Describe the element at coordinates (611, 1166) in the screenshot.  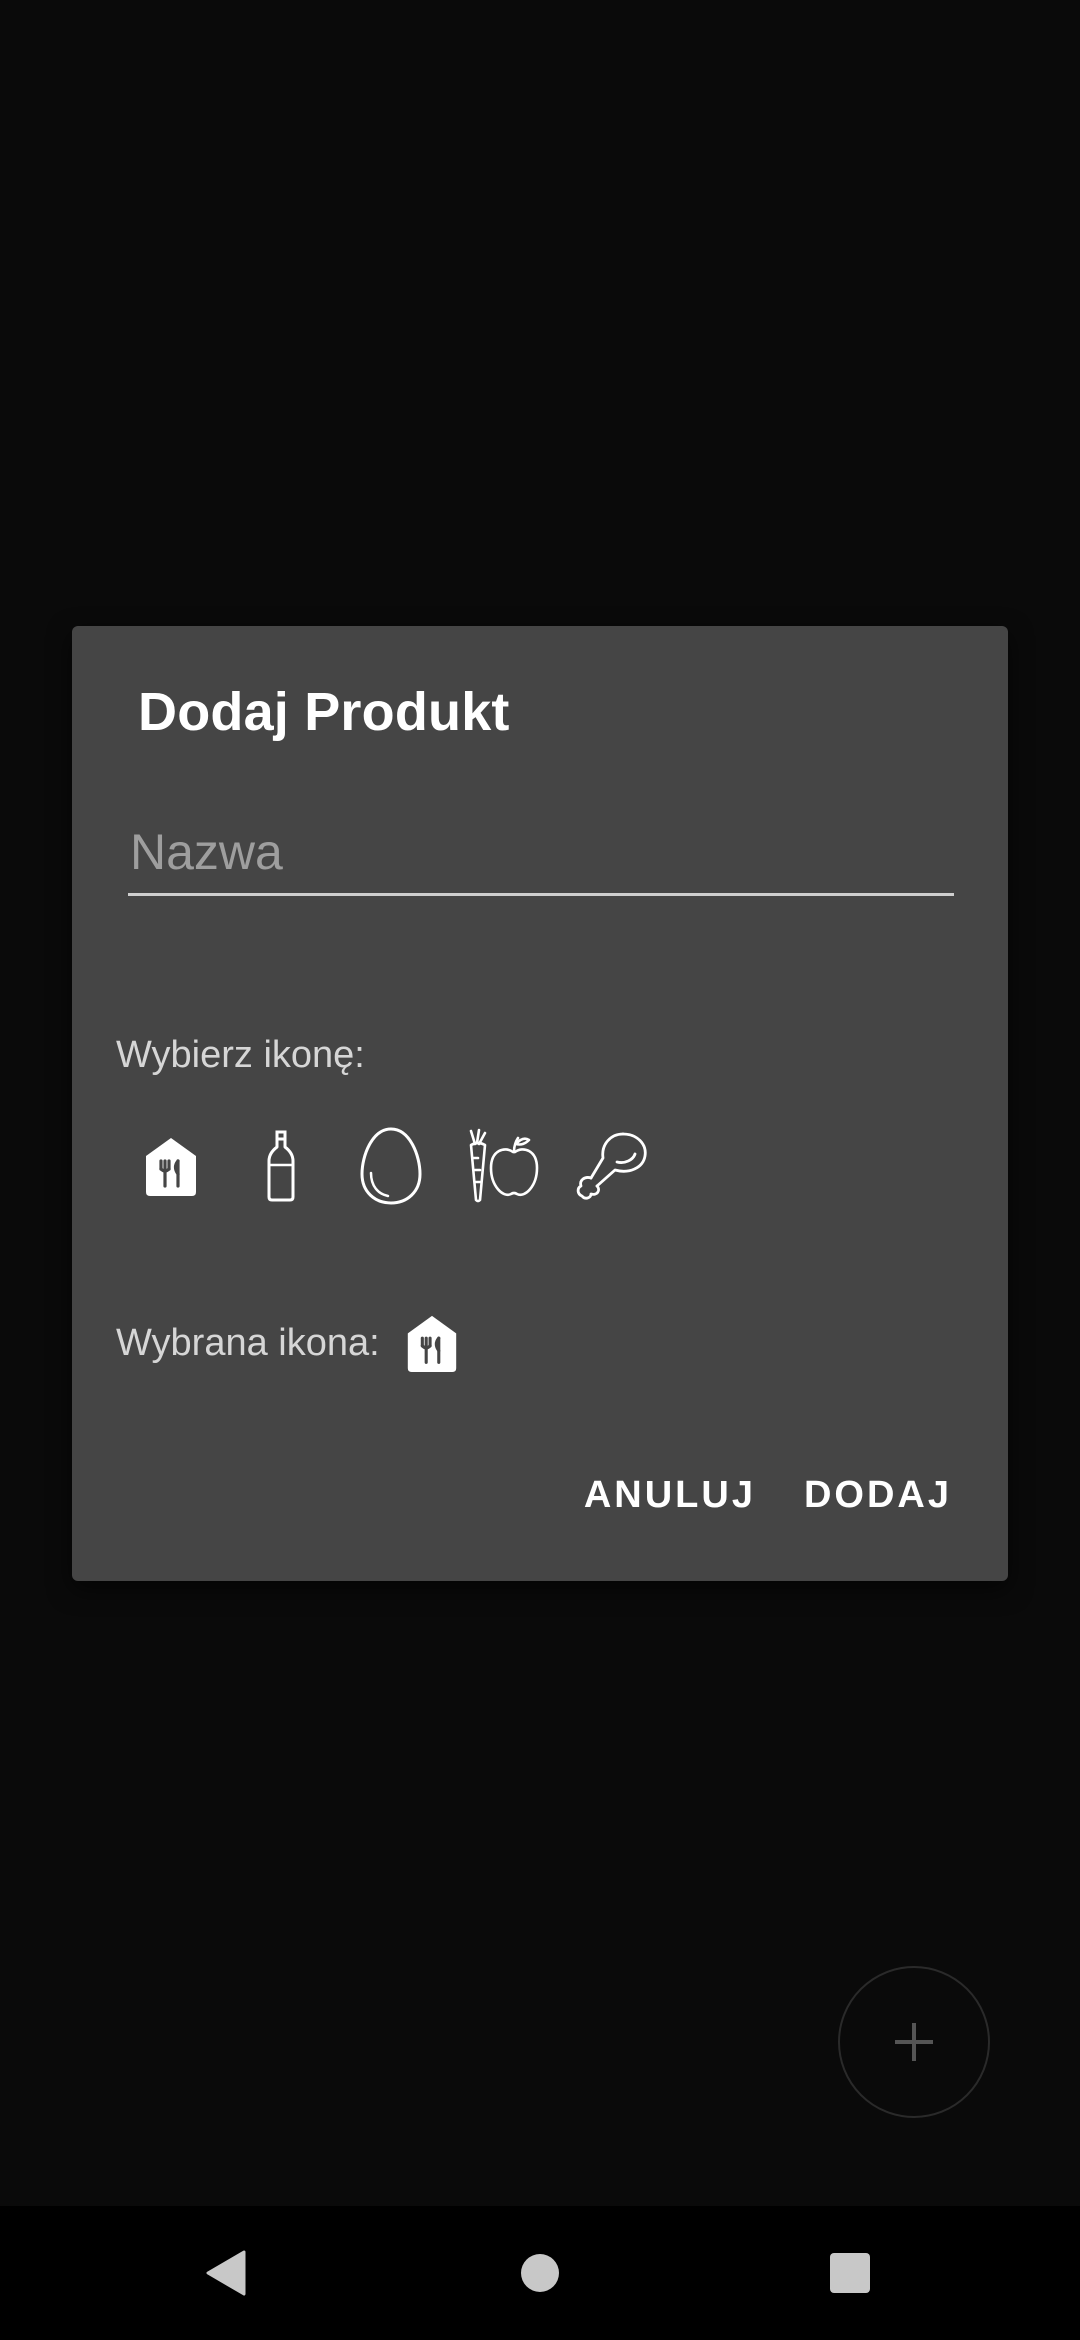
I see `chicken-leg-icon` at that location.